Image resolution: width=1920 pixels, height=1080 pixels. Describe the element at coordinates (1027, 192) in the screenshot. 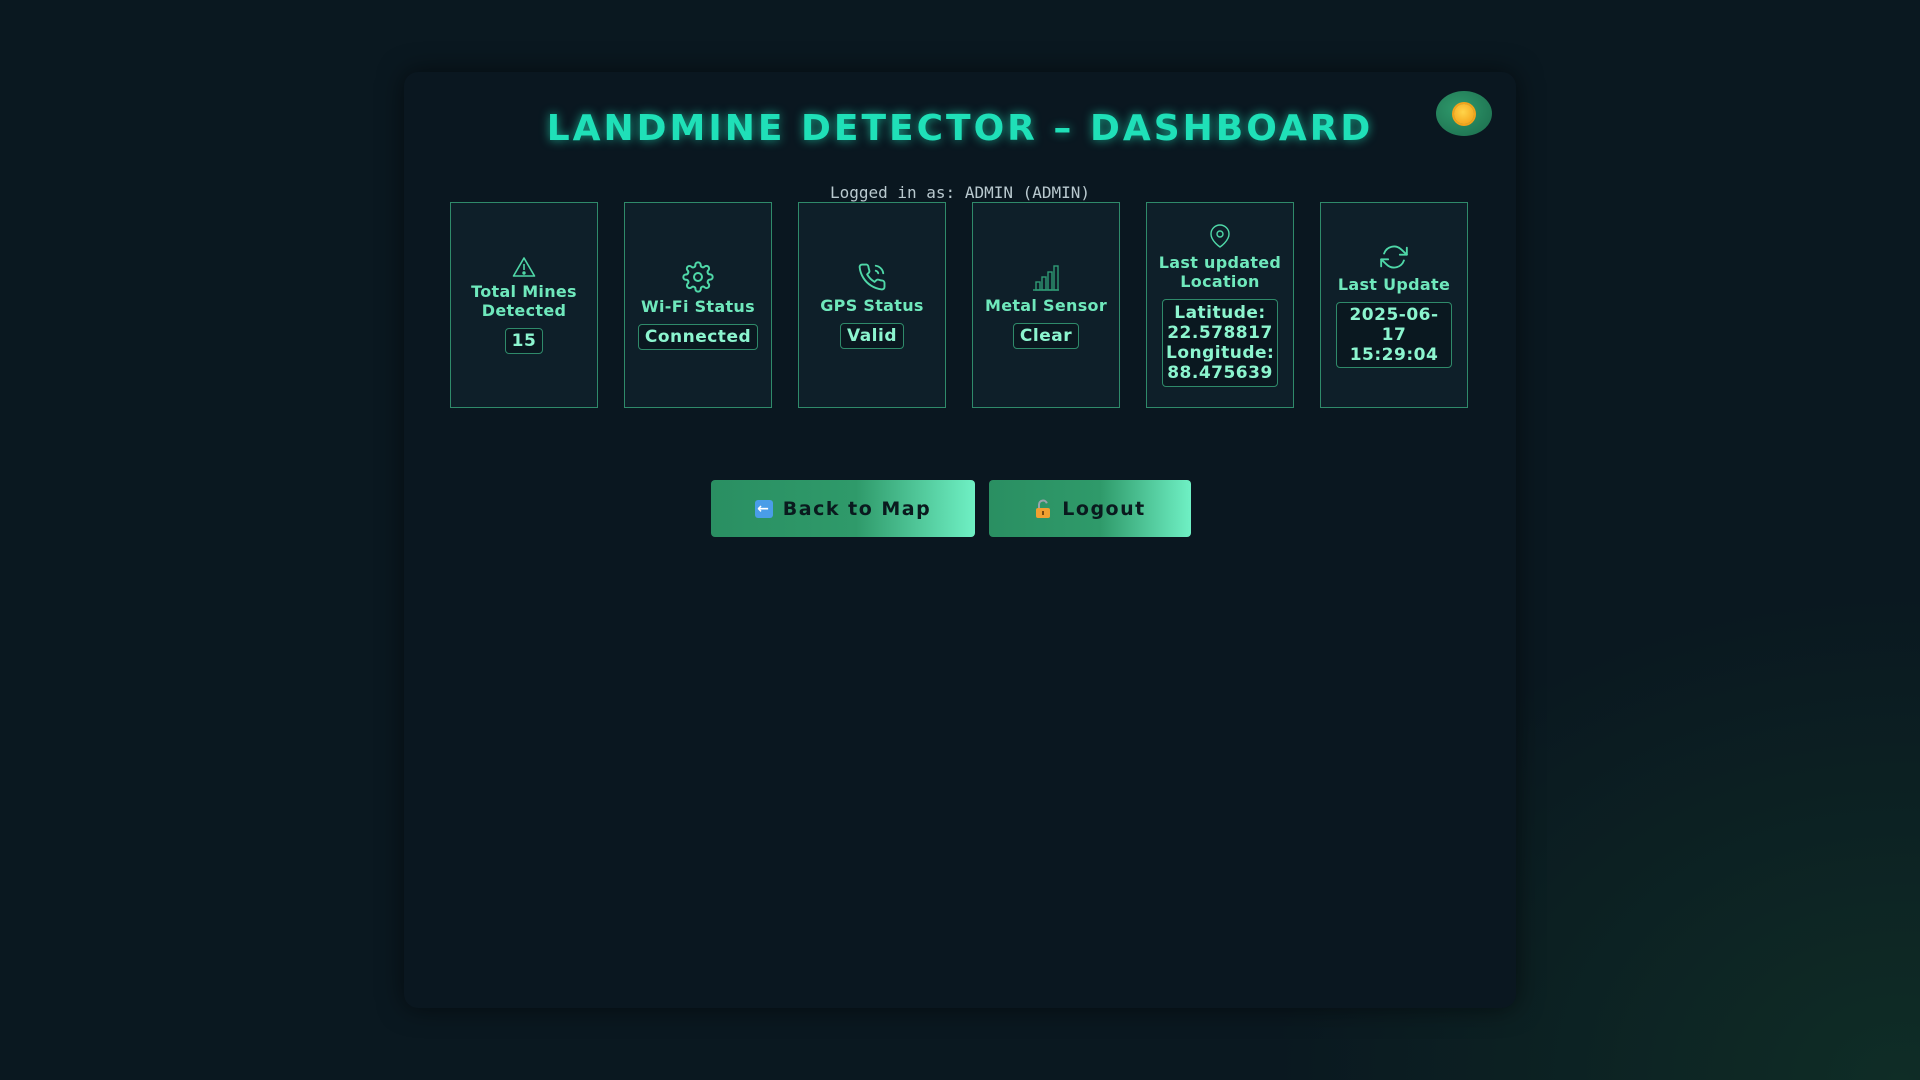

I see `logged-in-user: ADMIN (ADMIN)` at that location.